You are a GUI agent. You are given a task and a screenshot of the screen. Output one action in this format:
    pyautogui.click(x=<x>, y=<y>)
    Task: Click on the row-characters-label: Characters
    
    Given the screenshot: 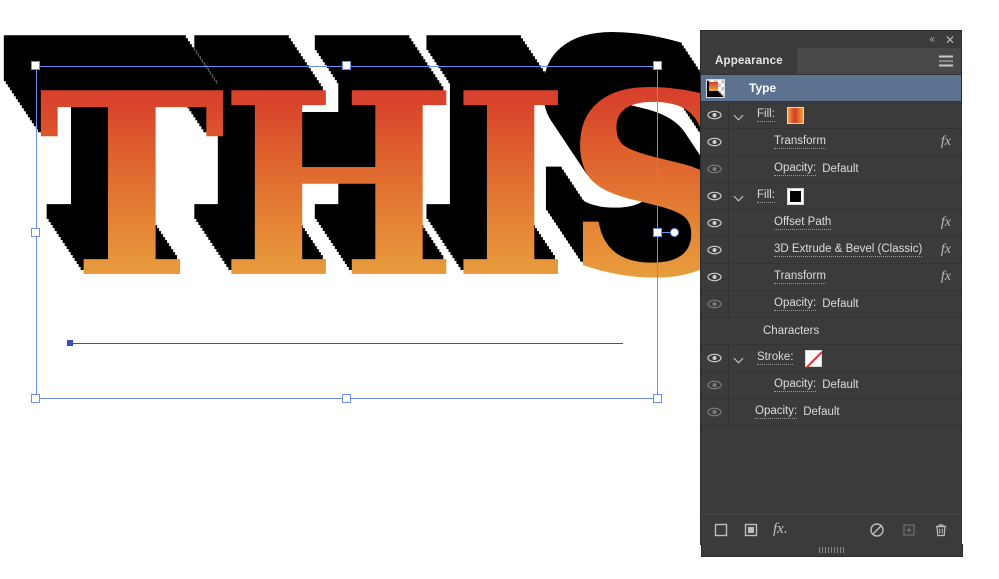 What is the action you would take?
    pyautogui.click(x=791, y=331)
    